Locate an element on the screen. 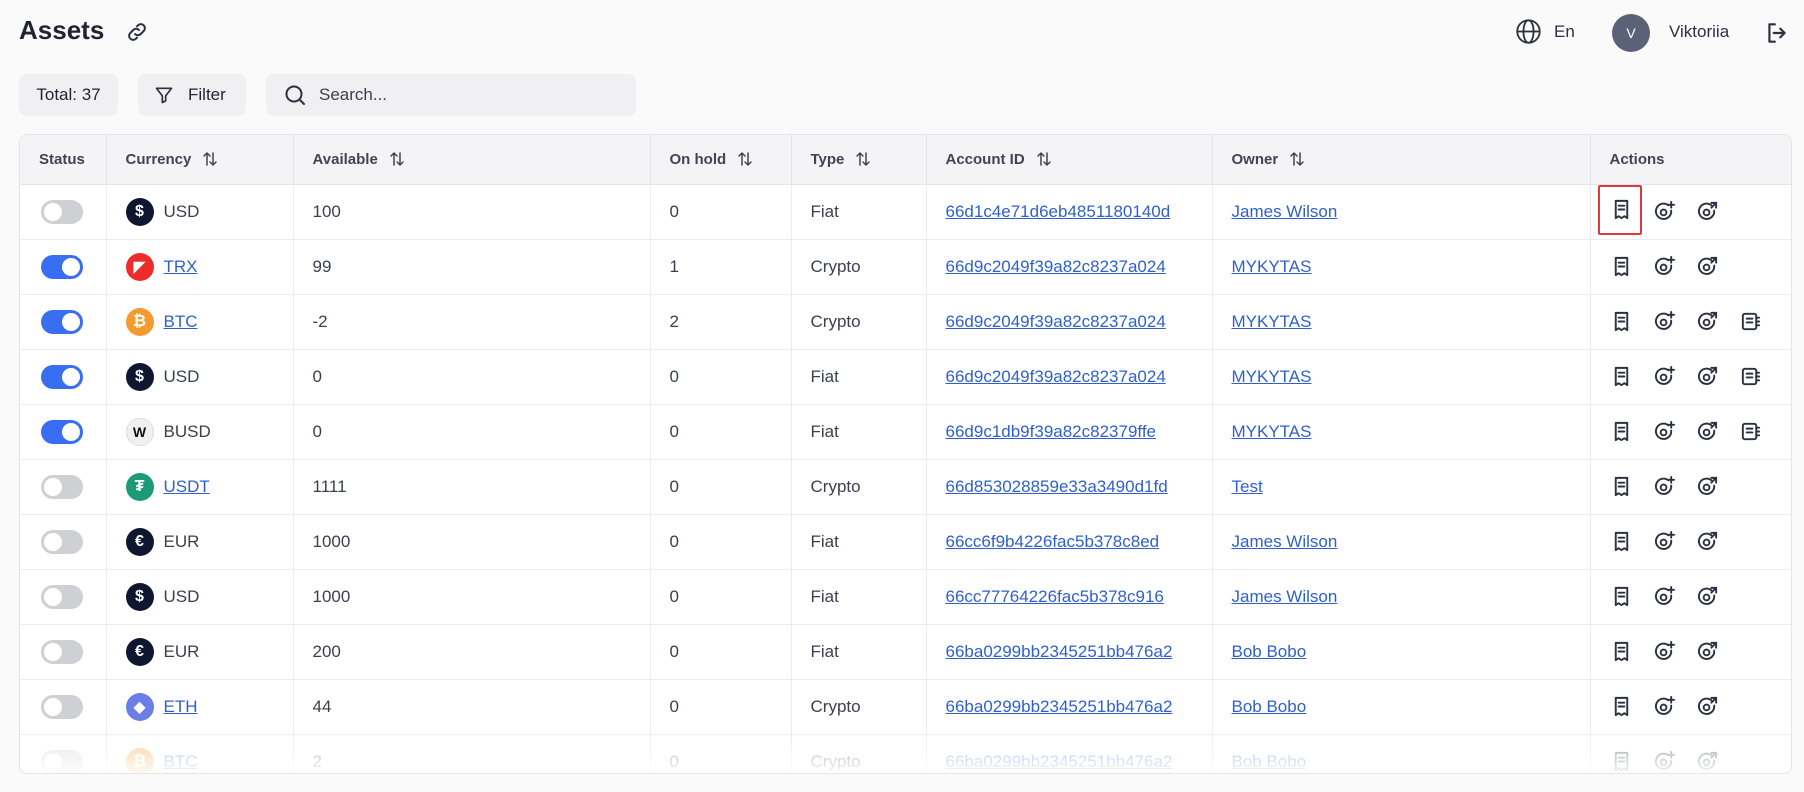 This screenshot has height=792, width=1804. column-owner: Owner is located at coordinates (1401, 160).